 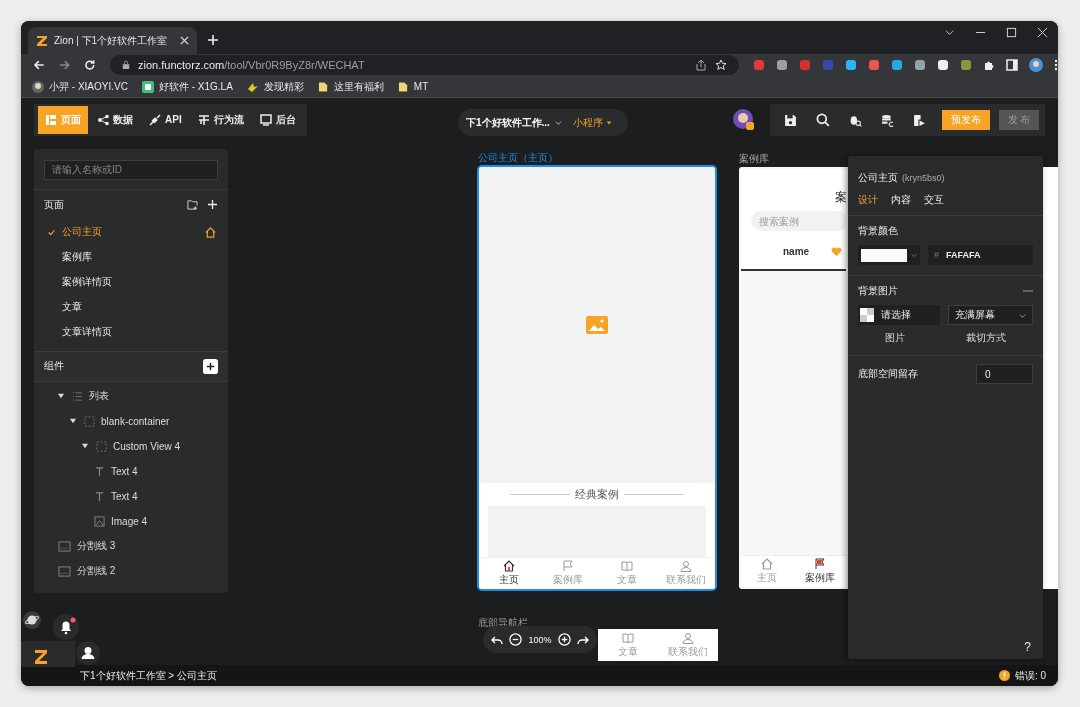 I want to click on sidebar-icon, so click(x=1012, y=65).